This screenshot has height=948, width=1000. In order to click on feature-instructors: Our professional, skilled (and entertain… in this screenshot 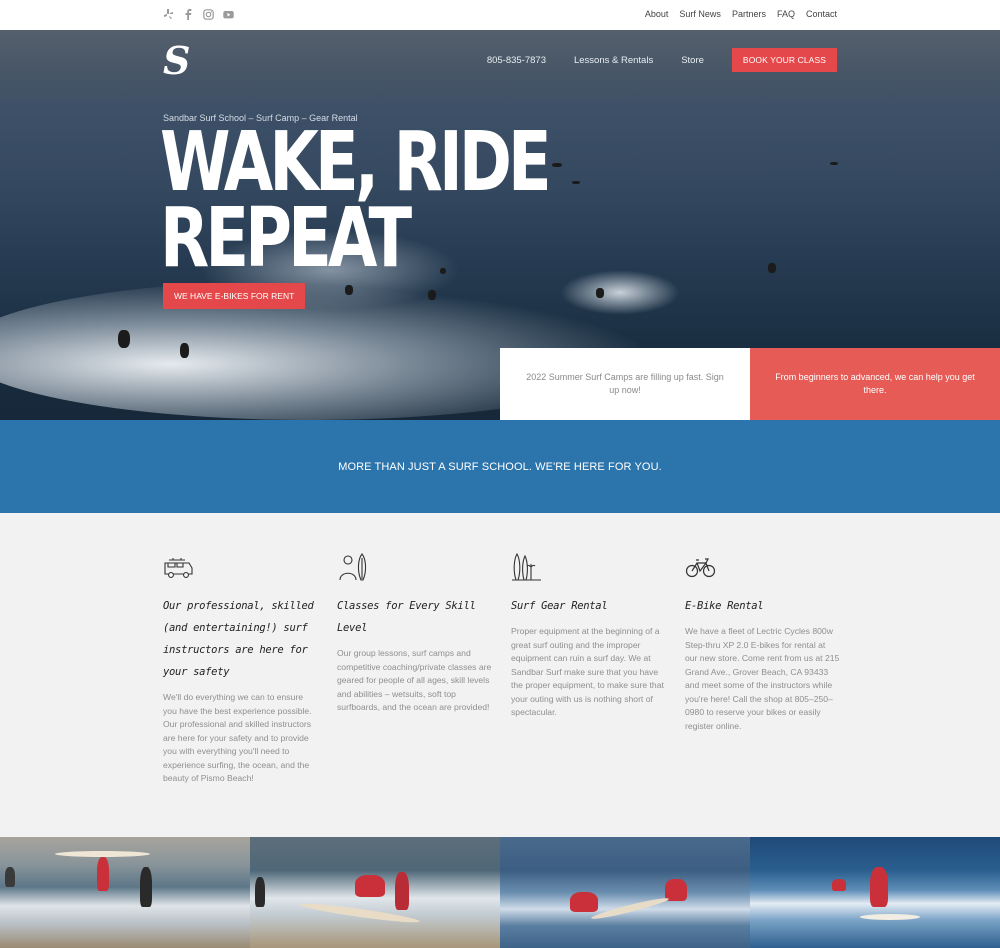, I will do `click(240, 669)`.